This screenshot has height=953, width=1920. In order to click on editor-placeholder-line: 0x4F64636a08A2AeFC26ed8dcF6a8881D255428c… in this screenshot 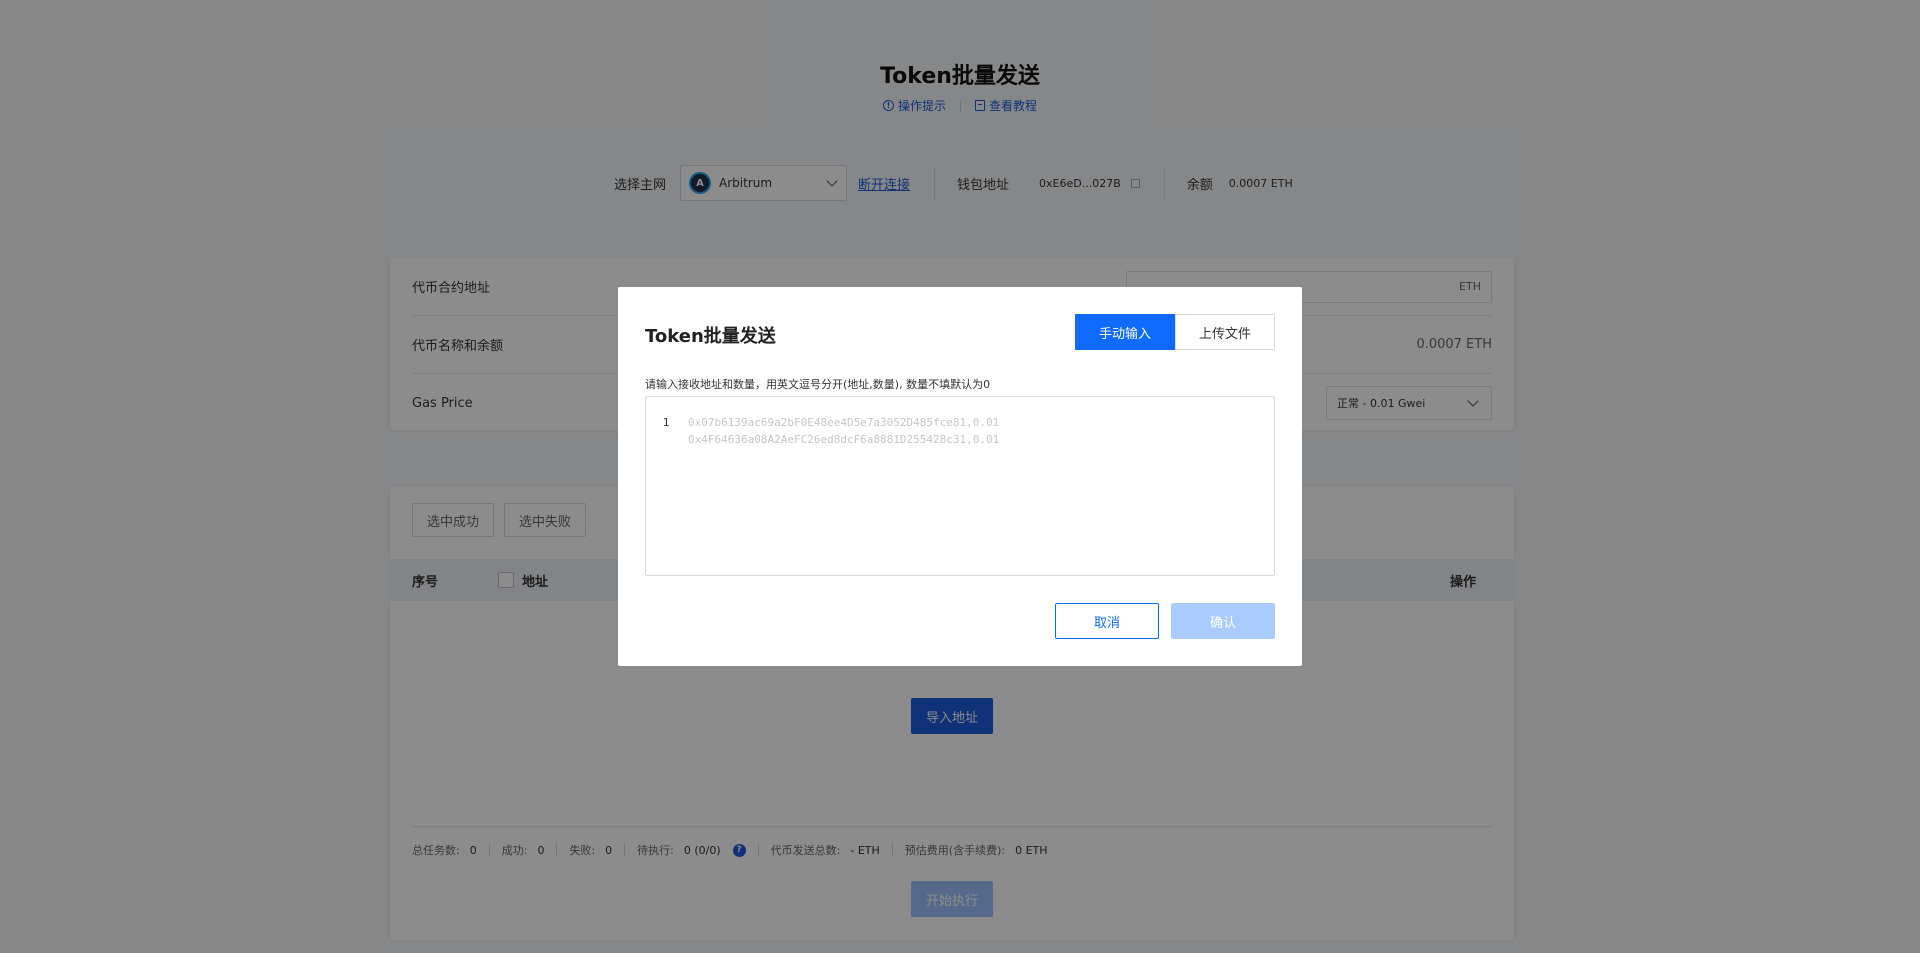, I will do `click(844, 439)`.